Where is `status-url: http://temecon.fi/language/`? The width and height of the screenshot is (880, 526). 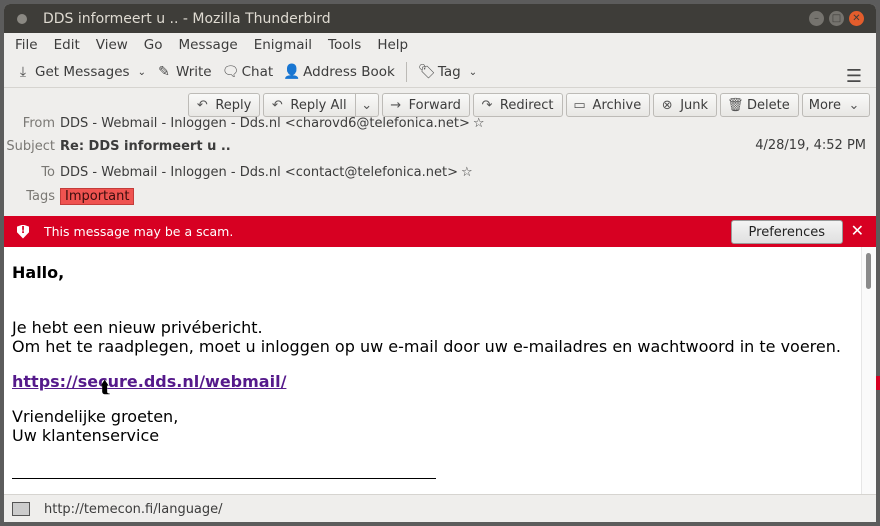
status-url: http://temecon.fi/language/ is located at coordinates (133, 509).